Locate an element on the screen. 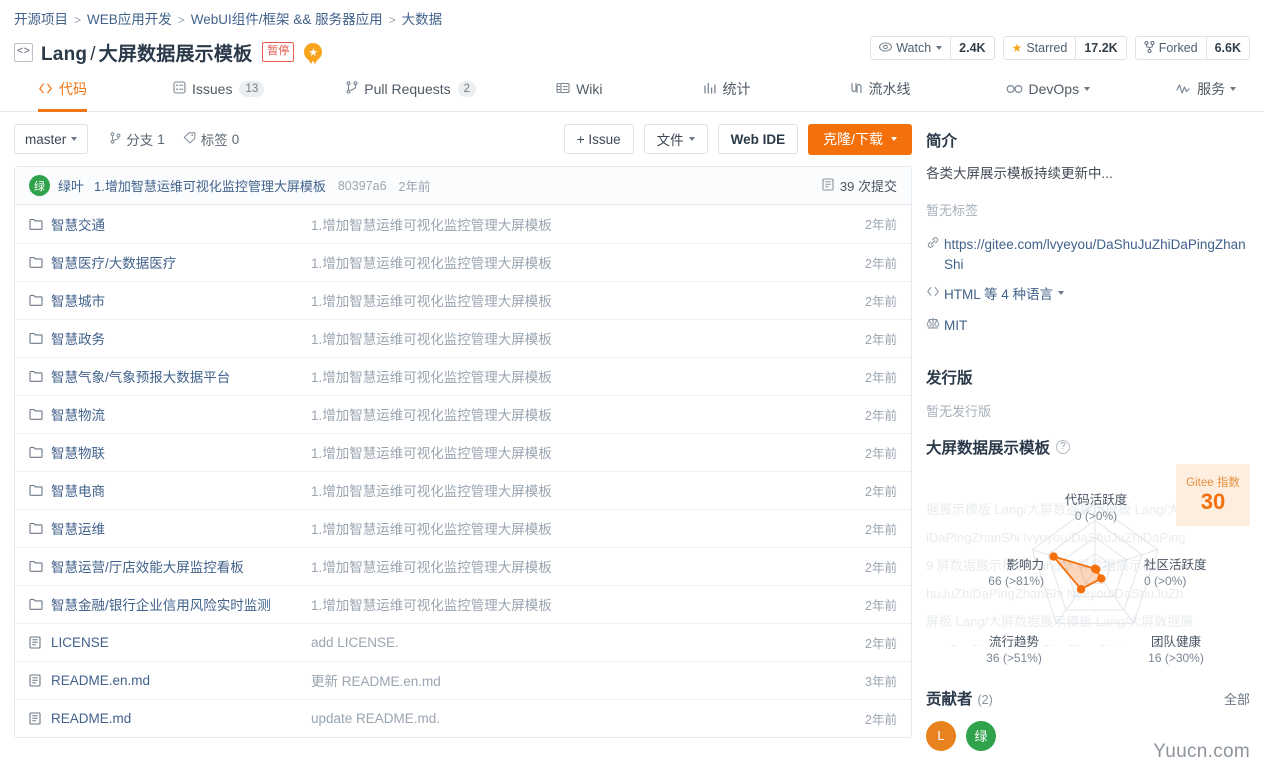 The width and height of the screenshot is (1264, 771). commit-author-link: 绿叶 is located at coordinates (71, 185).